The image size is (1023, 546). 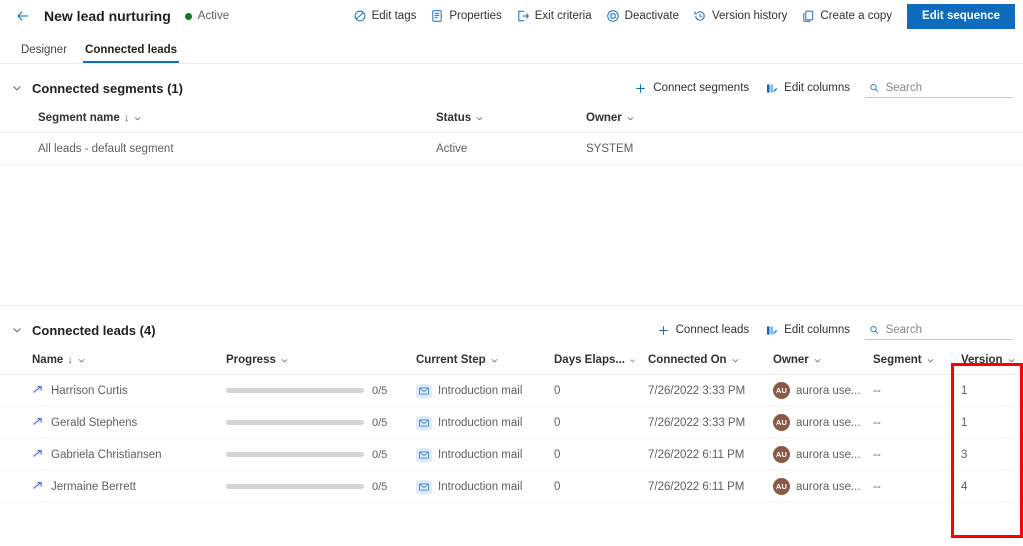 I want to click on segments-edit-columns-button: Edit columns, so click(x=807, y=88).